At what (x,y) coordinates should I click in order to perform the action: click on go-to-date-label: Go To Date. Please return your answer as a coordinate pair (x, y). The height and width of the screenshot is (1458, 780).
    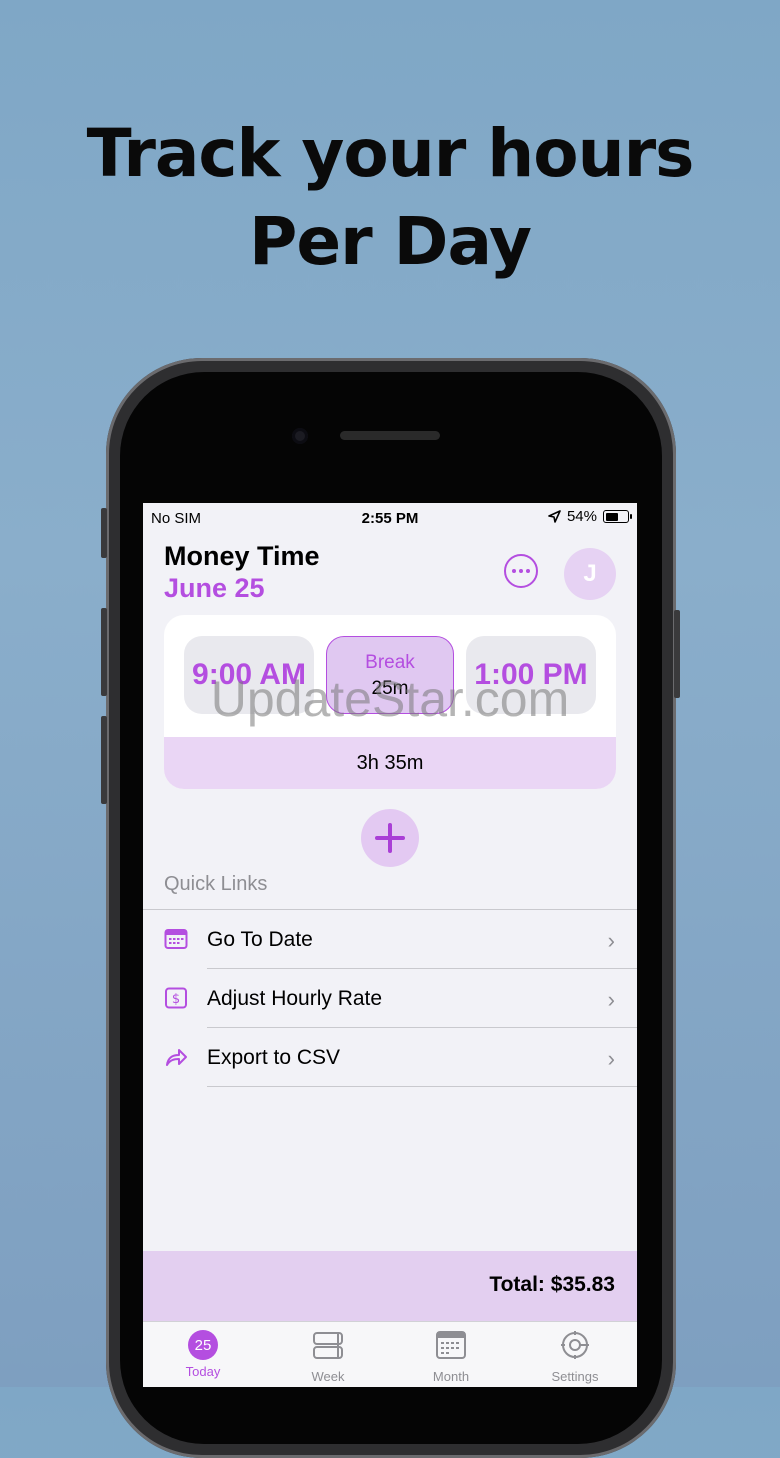
    Looking at the image, I should click on (260, 939).